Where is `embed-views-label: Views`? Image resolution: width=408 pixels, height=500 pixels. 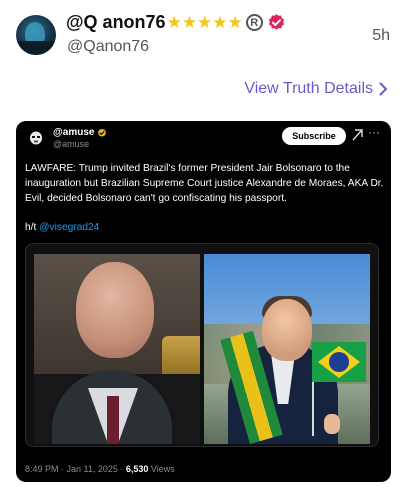
embed-views-label: Views is located at coordinates (161, 469).